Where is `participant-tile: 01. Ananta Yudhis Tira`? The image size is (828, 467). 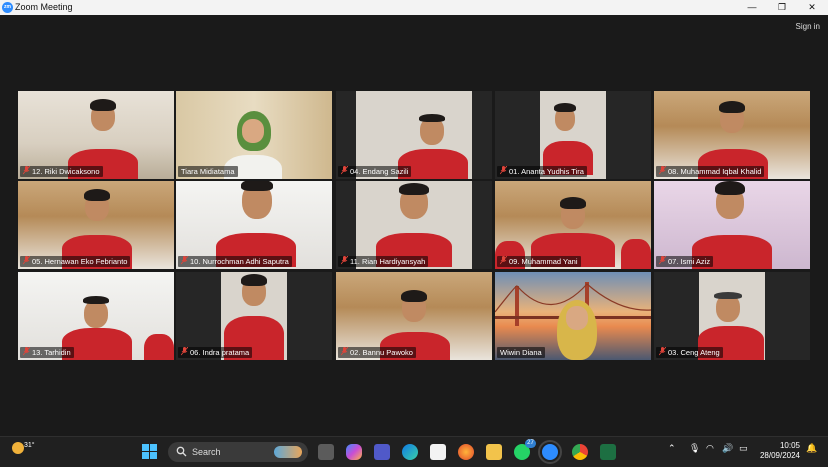
participant-tile: 01. Ananta Yudhis Tira is located at coordinates (573, 135).